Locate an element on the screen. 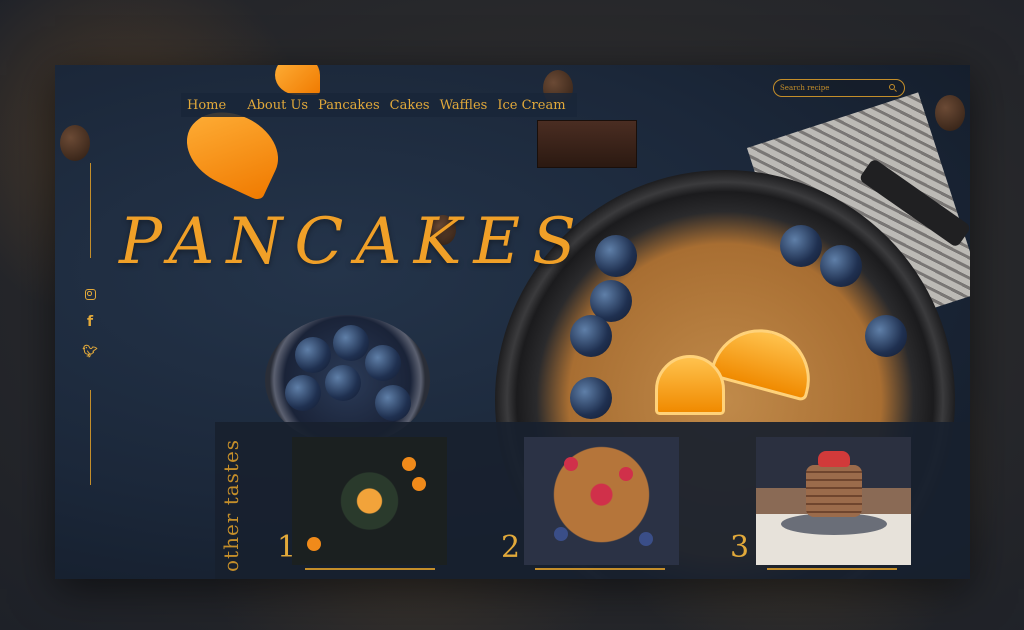 This screenshot has width=1024, height=630. search-box is located at coordinates (839, 88).